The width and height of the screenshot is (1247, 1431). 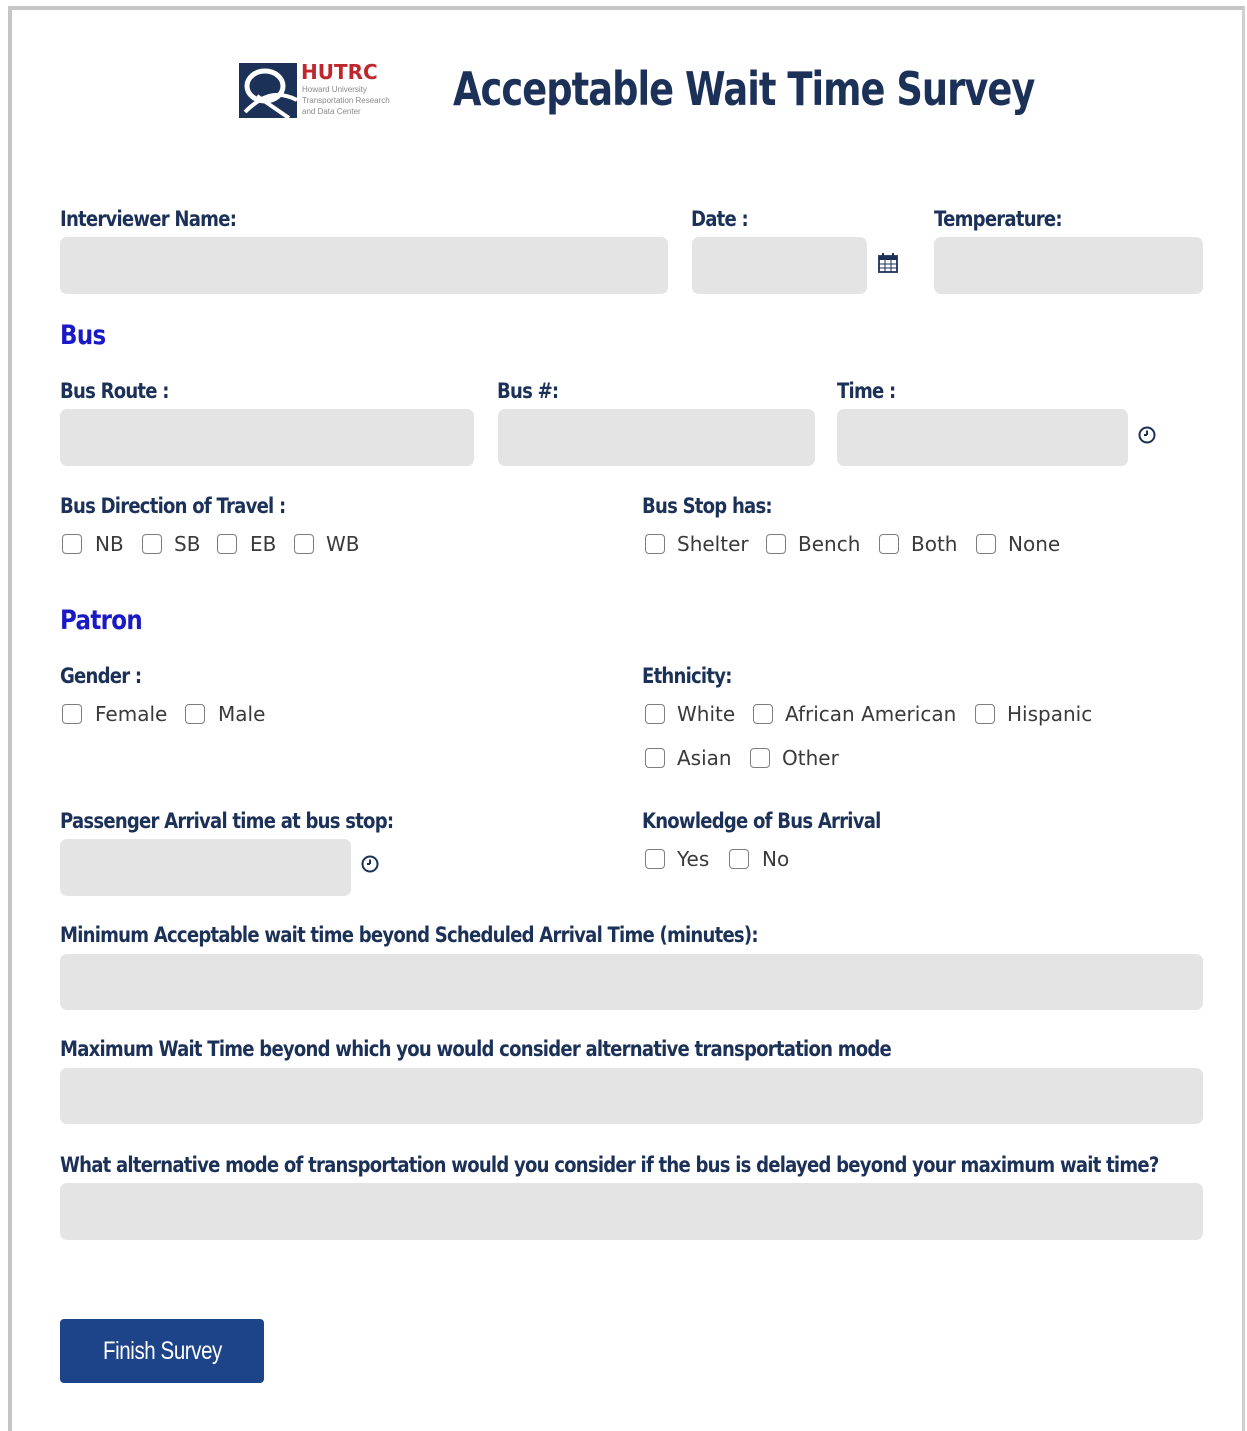 What do you see at coordinates (720, 219) in the screenshot?
I see `date-label: Date :` at bounding box center [720, 219].